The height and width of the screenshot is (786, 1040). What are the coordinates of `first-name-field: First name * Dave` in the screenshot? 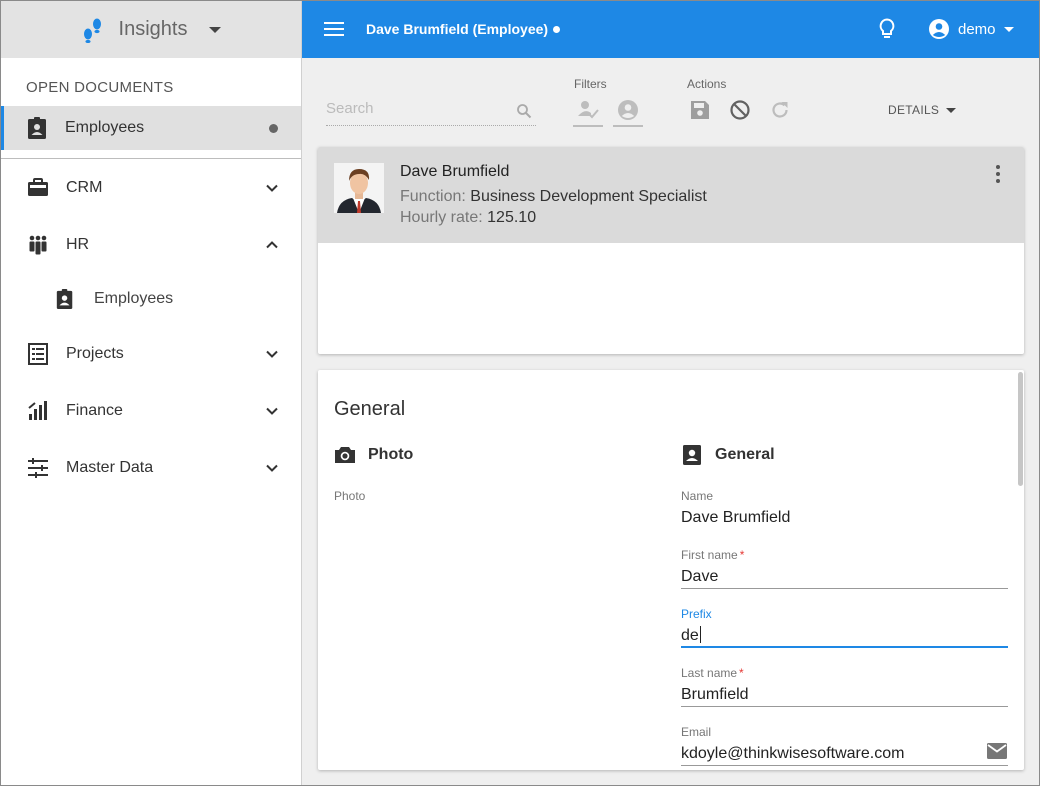 It's located at (844, 568).